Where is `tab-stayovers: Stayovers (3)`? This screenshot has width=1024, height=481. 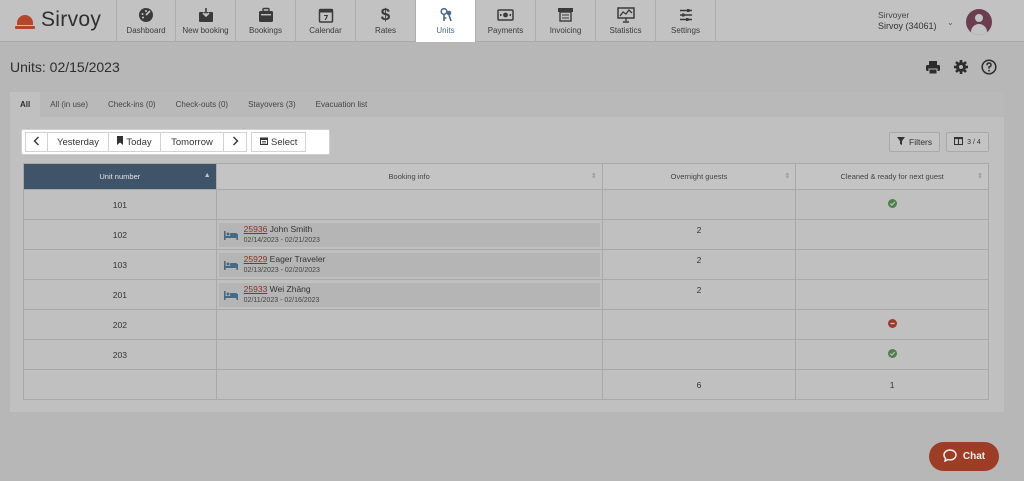 tab-stayovers: Stayovers (3) is located at coordinates (272, 104).